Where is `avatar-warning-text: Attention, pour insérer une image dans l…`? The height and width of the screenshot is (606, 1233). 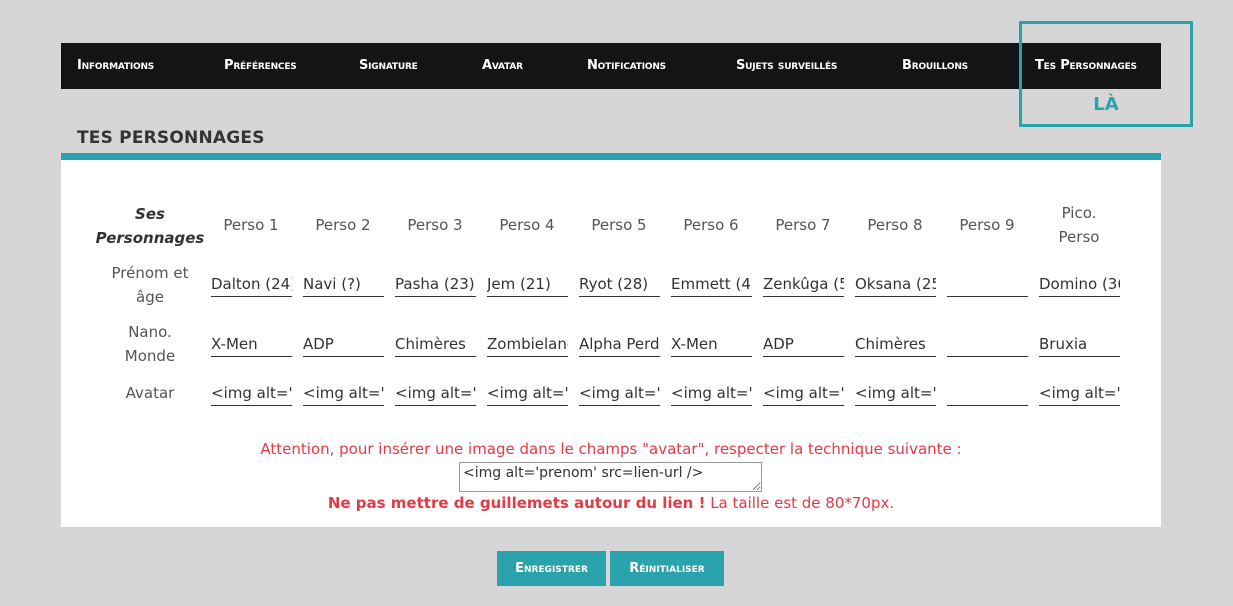 avatar-warning-text: Attention, pour insérer une image dans l… is located at coordinates (611, 449).